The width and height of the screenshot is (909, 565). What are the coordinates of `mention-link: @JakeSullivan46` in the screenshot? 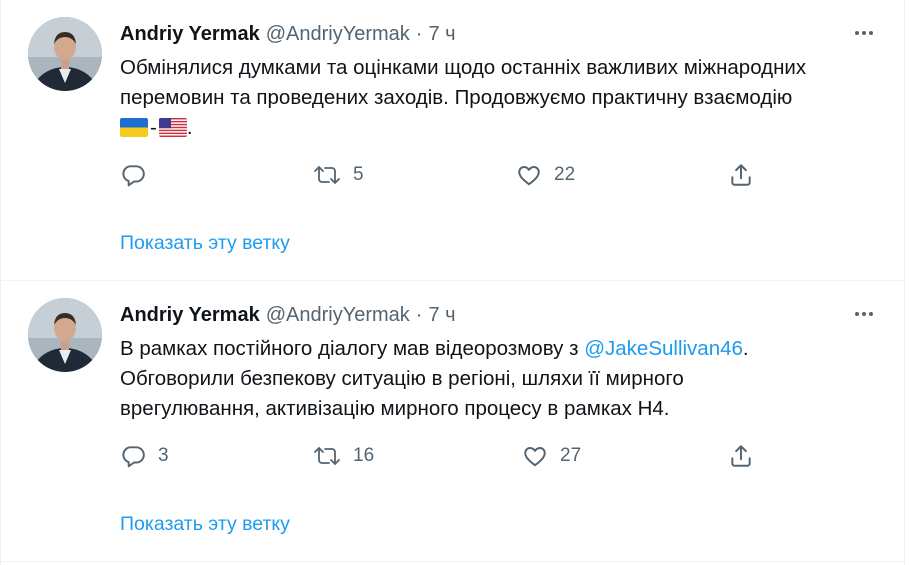 It's located at (663, 348).